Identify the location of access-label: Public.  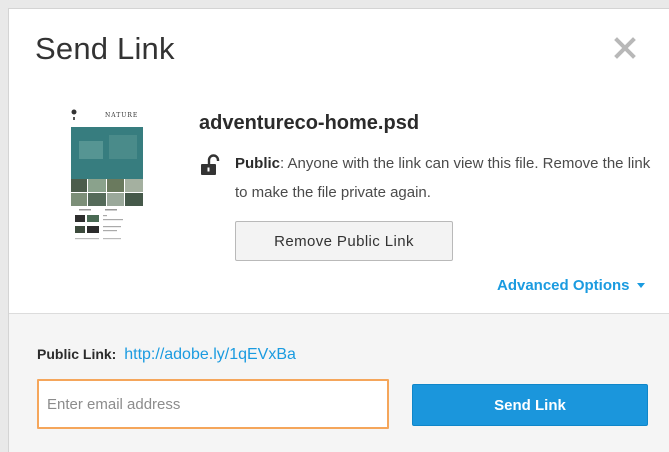
(258, 163).